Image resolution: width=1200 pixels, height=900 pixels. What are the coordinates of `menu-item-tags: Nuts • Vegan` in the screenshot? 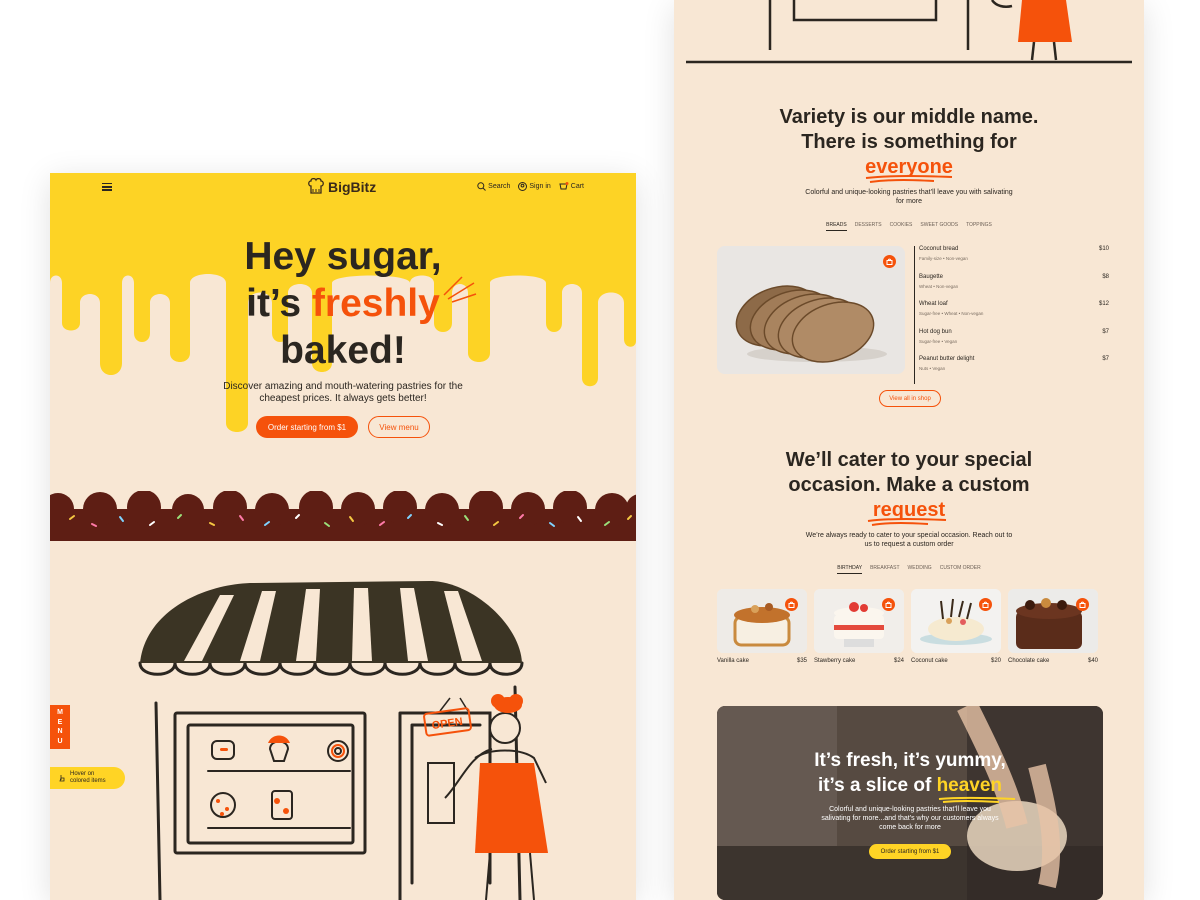 It's located at (932, 368).